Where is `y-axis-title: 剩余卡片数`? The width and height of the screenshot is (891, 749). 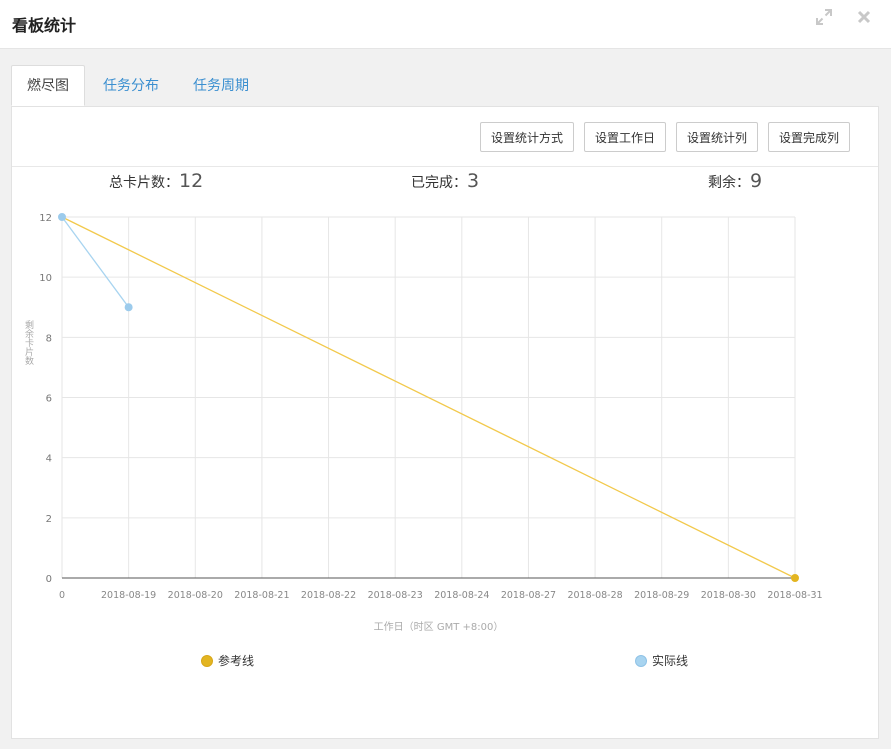
y-axis-title: 剩余卡片数 is located at coordinates (28, 342).